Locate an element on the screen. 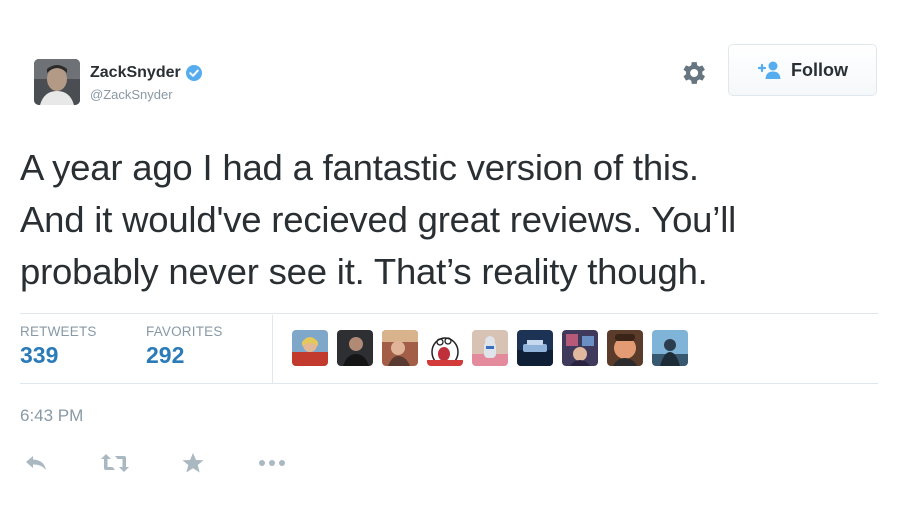 The height and width of the screenshot is (506, 900). follow-button: Follow is located at coordinates (802, 70).